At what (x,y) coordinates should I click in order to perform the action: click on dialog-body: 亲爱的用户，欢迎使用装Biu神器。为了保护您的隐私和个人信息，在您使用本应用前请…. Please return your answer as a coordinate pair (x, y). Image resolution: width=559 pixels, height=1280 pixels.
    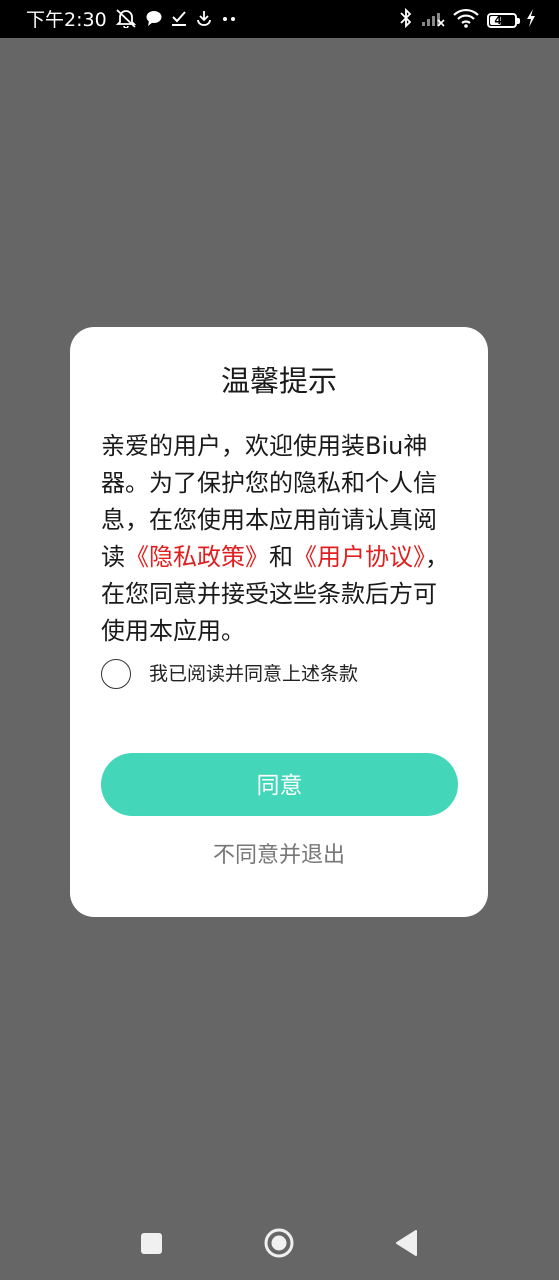
    Looking at the image, I should click on (279, 539).